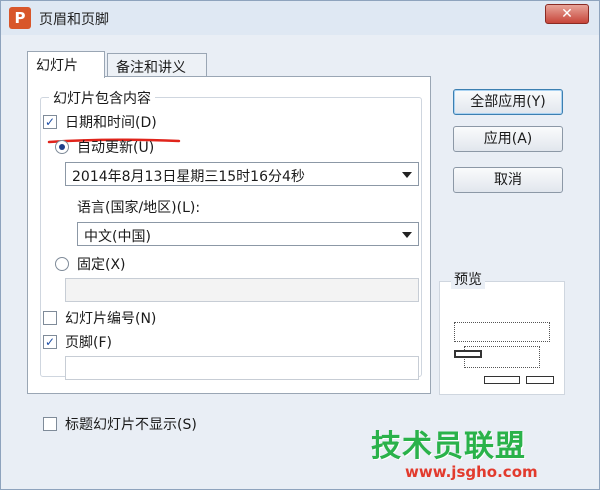 Image resolution: width=600 pixels, height=490 pixels. What do you see at coordinates (502, 380) in the screenshot?
I see `preview-footer-placeholder` at bounding box center [502, 380].